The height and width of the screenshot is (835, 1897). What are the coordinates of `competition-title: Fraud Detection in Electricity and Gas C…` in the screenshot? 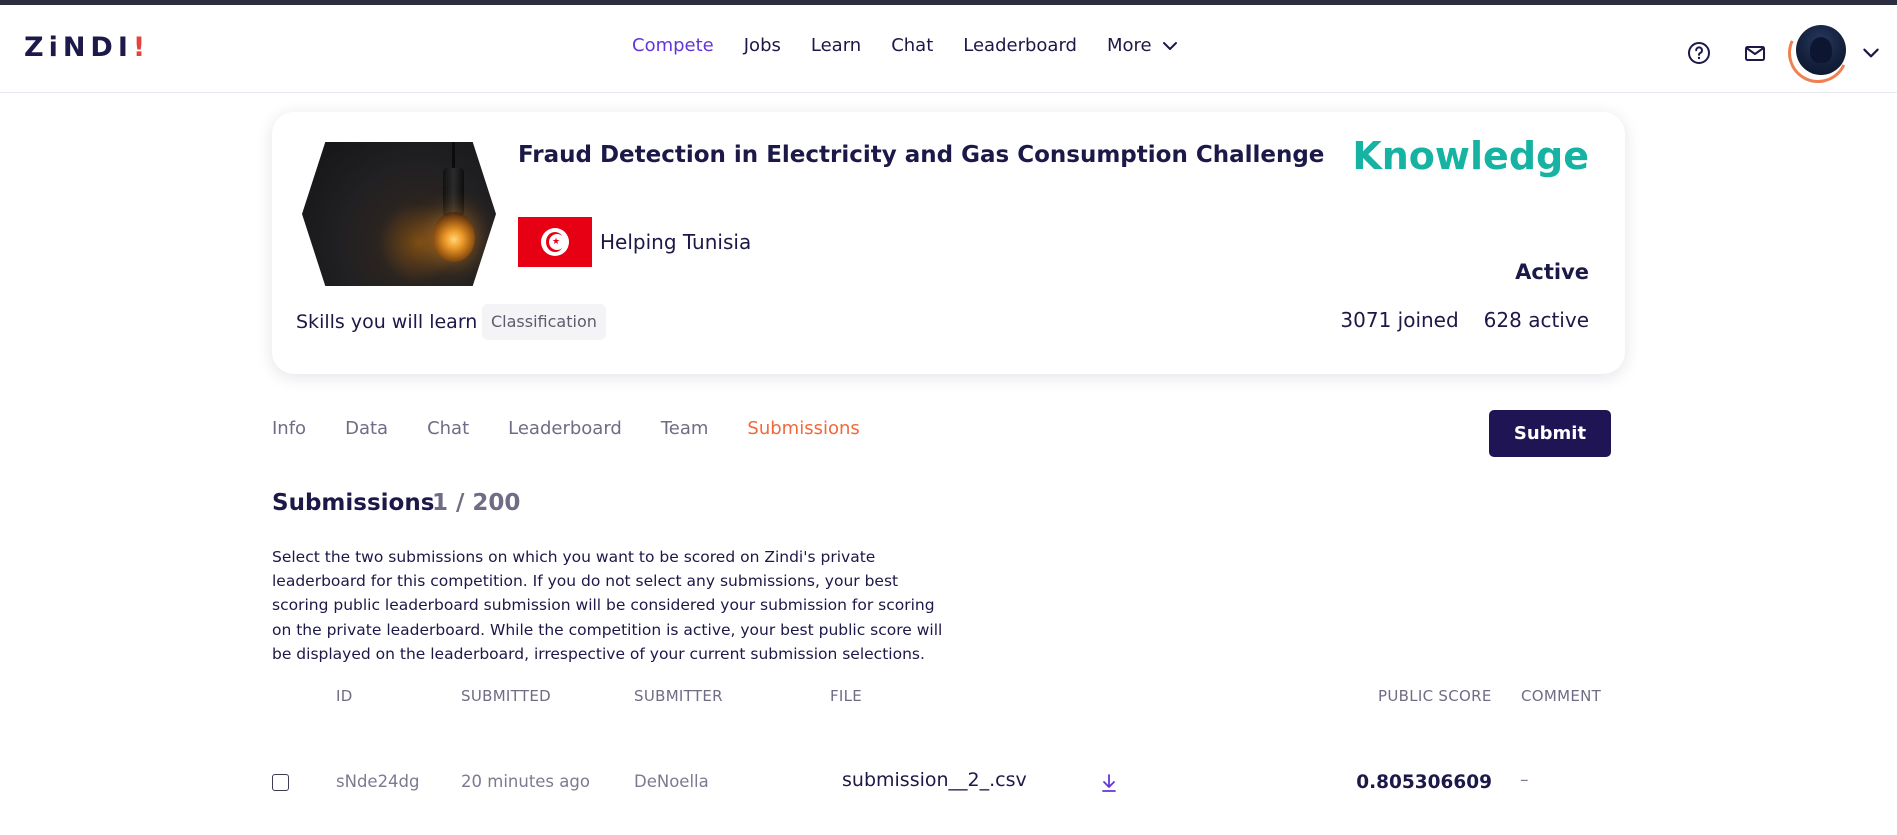 It's located at (921, 155).